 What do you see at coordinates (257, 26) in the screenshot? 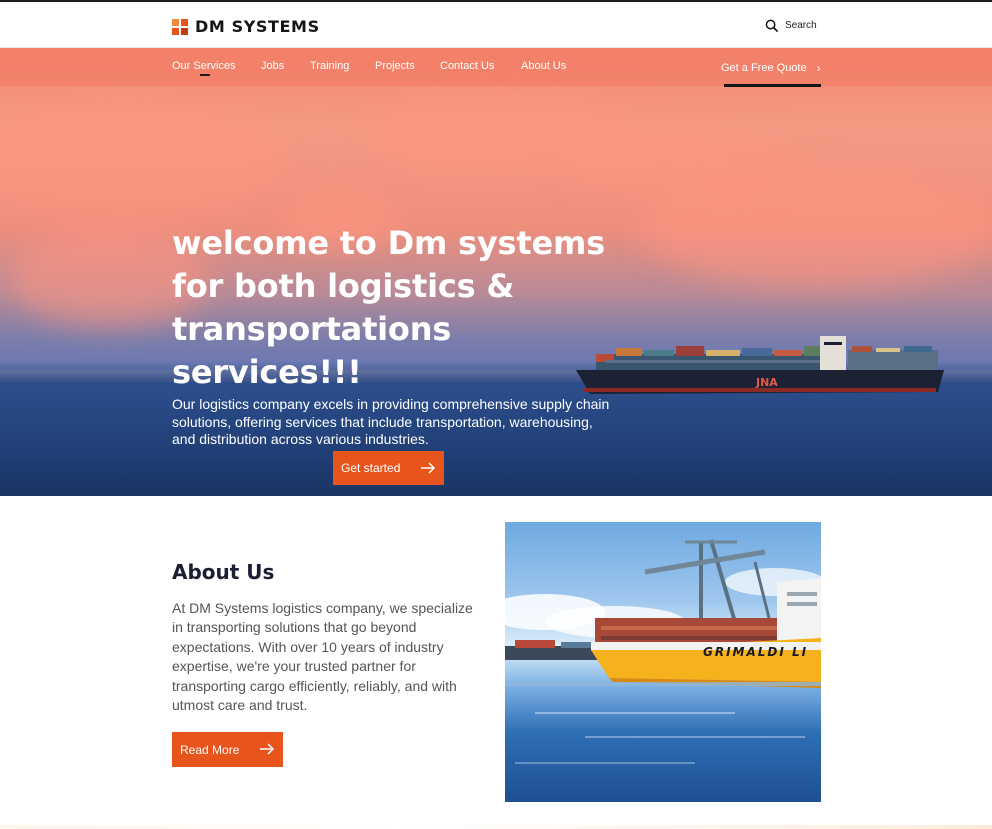
I see `logo-text: DM SYSTEMS` at bounding box center [257, 26].